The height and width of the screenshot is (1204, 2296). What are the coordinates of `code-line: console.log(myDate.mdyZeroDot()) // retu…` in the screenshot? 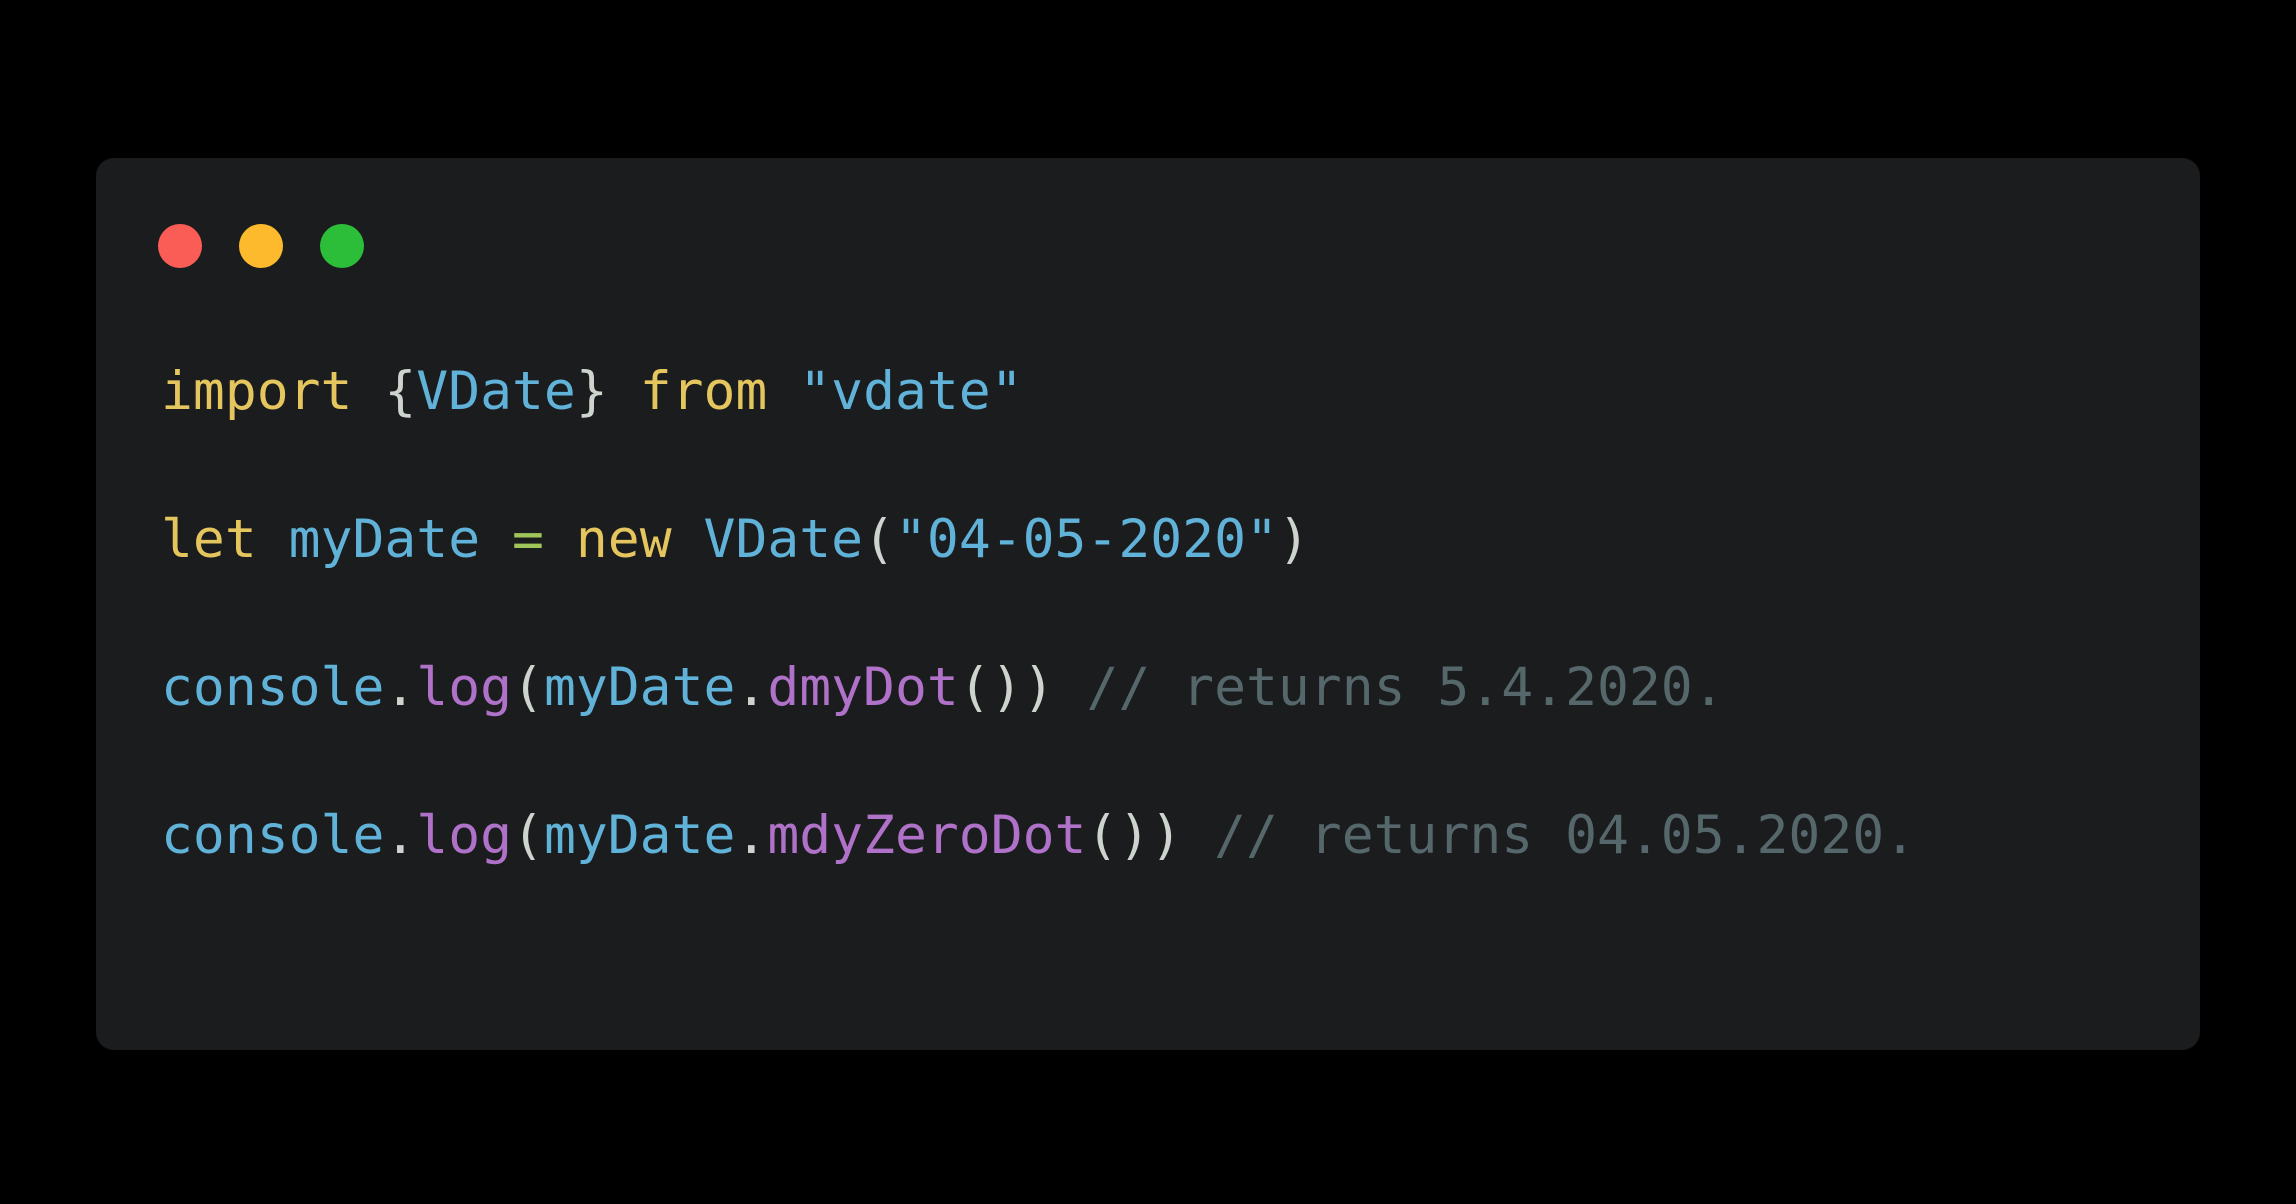 It's located at (1180, 836).